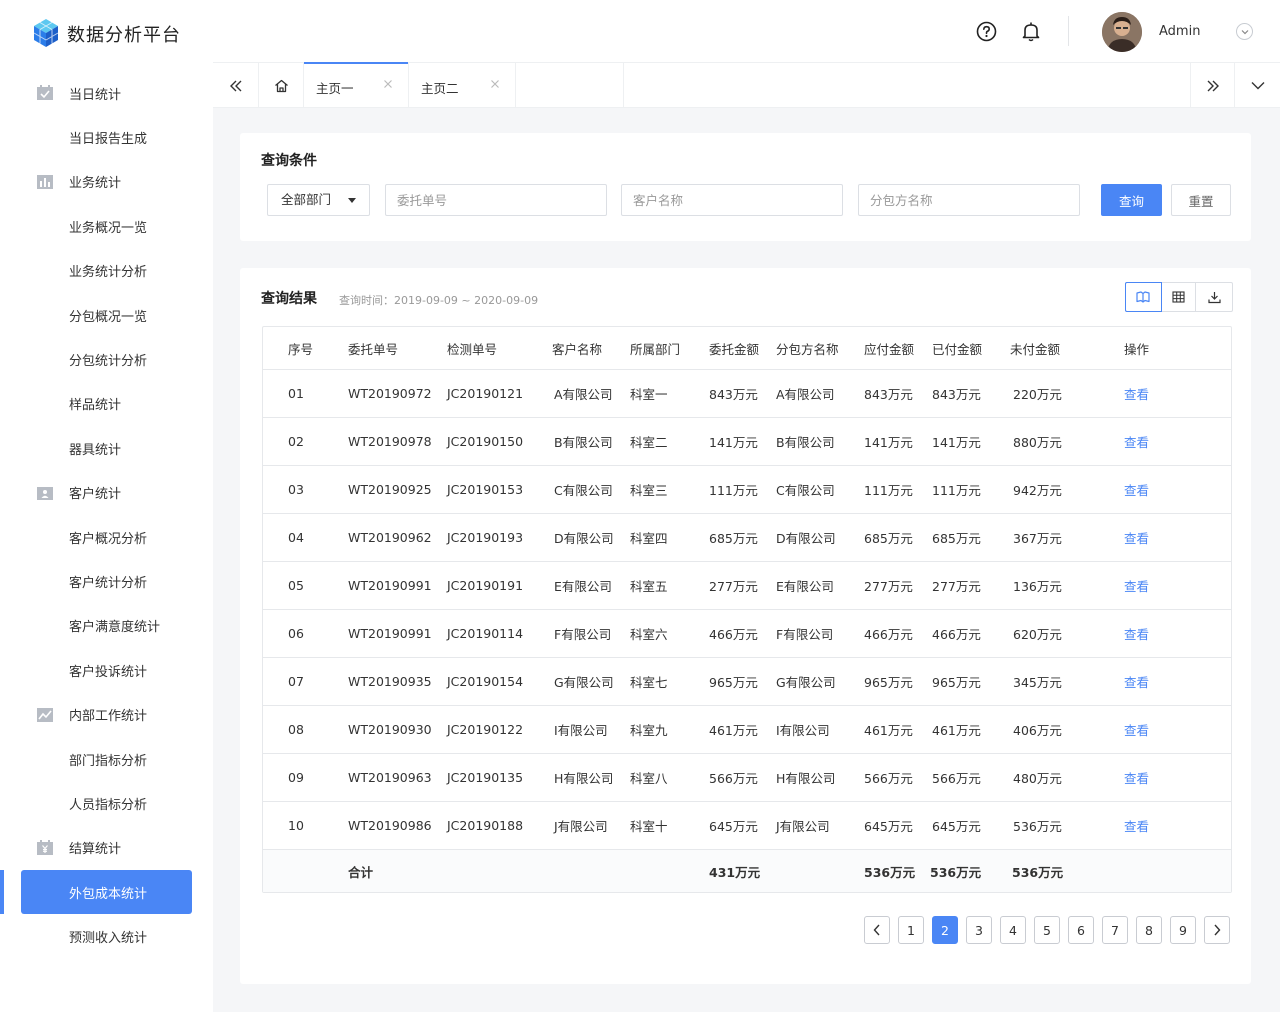 The width and height of the screenshot is (1280, 1012). I want to click on chevron-left-icon, so click(876, 930).